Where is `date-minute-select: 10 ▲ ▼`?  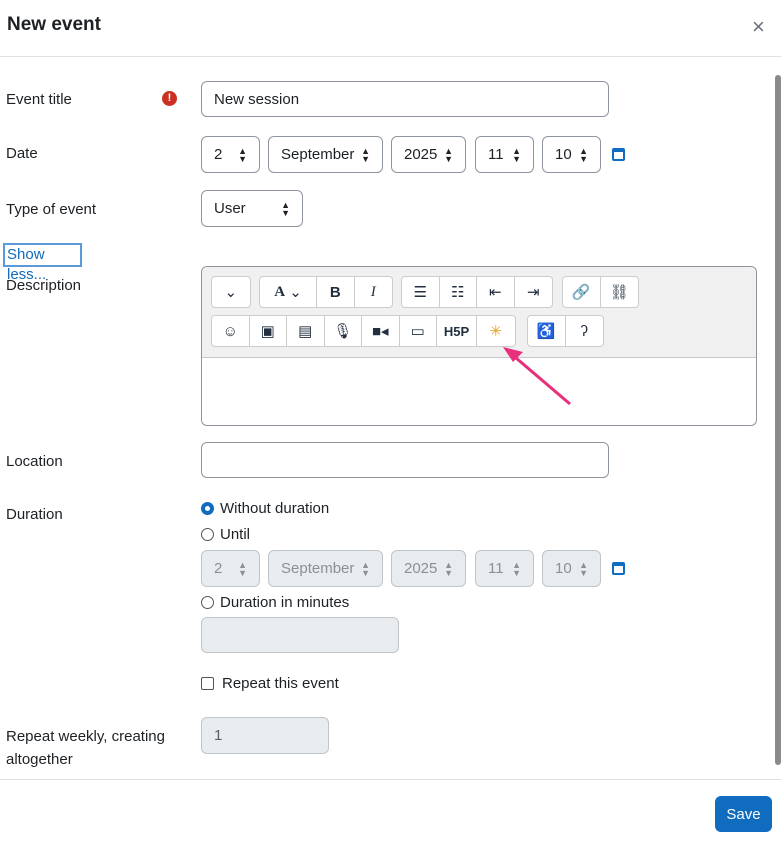 date-minute-select: 10 ▲ ▼ is located at coordinates (571, 154).